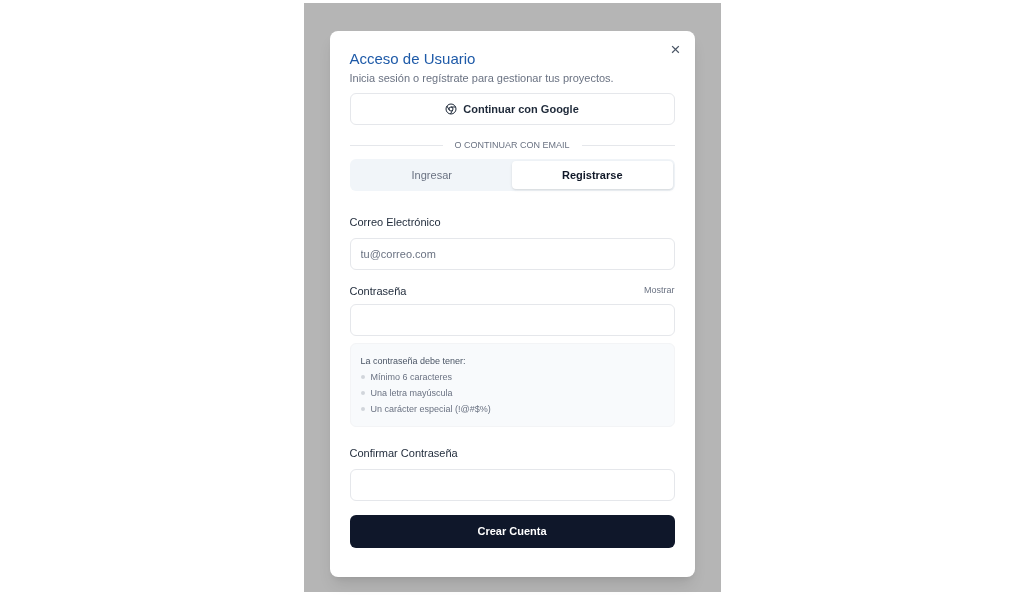  I want to click on email-field: tu@correo.com, so click(512, 254).